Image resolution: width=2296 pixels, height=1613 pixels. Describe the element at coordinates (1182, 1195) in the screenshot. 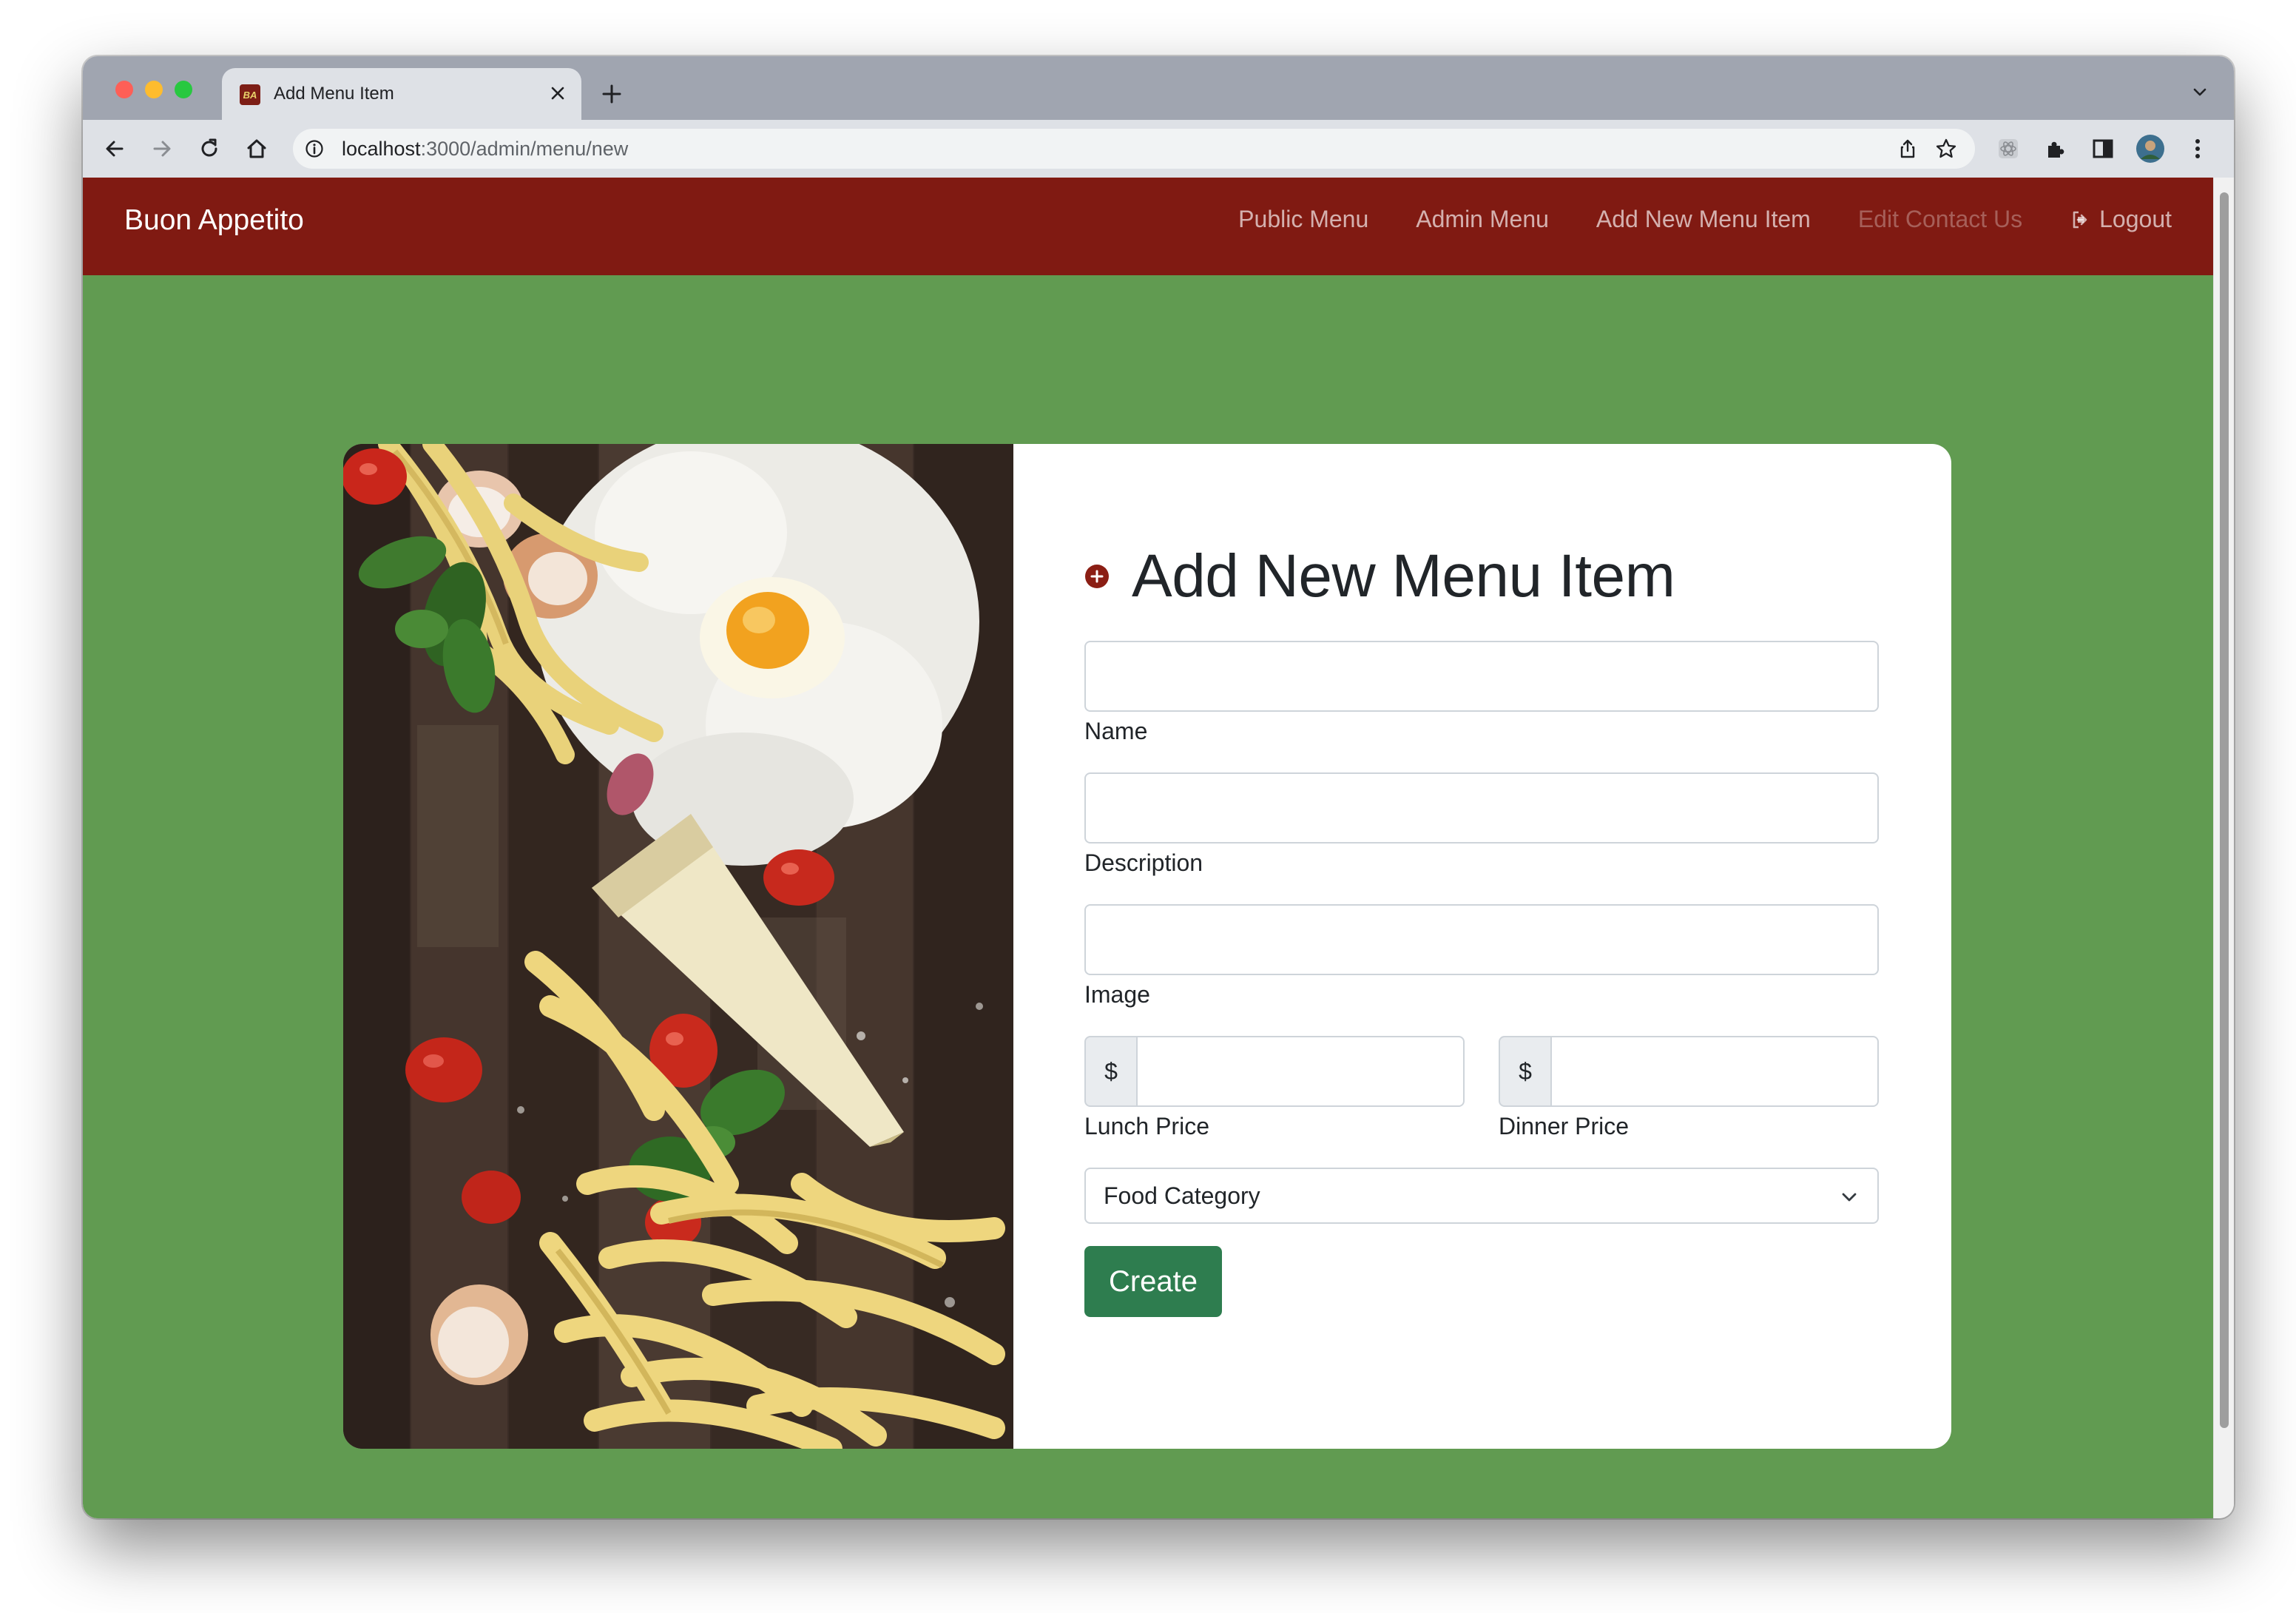

I see `food-category-selected-value: Food Category` at that location.